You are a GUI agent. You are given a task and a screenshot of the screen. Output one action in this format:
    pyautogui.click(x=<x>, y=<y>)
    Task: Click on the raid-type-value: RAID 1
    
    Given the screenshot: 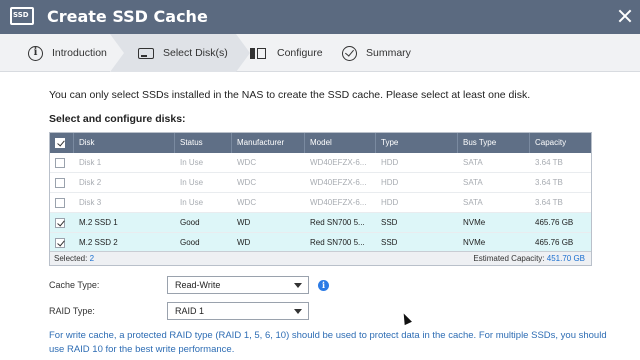 What is the action you would take?
    pyautogui.click(x=190, y=311)
    